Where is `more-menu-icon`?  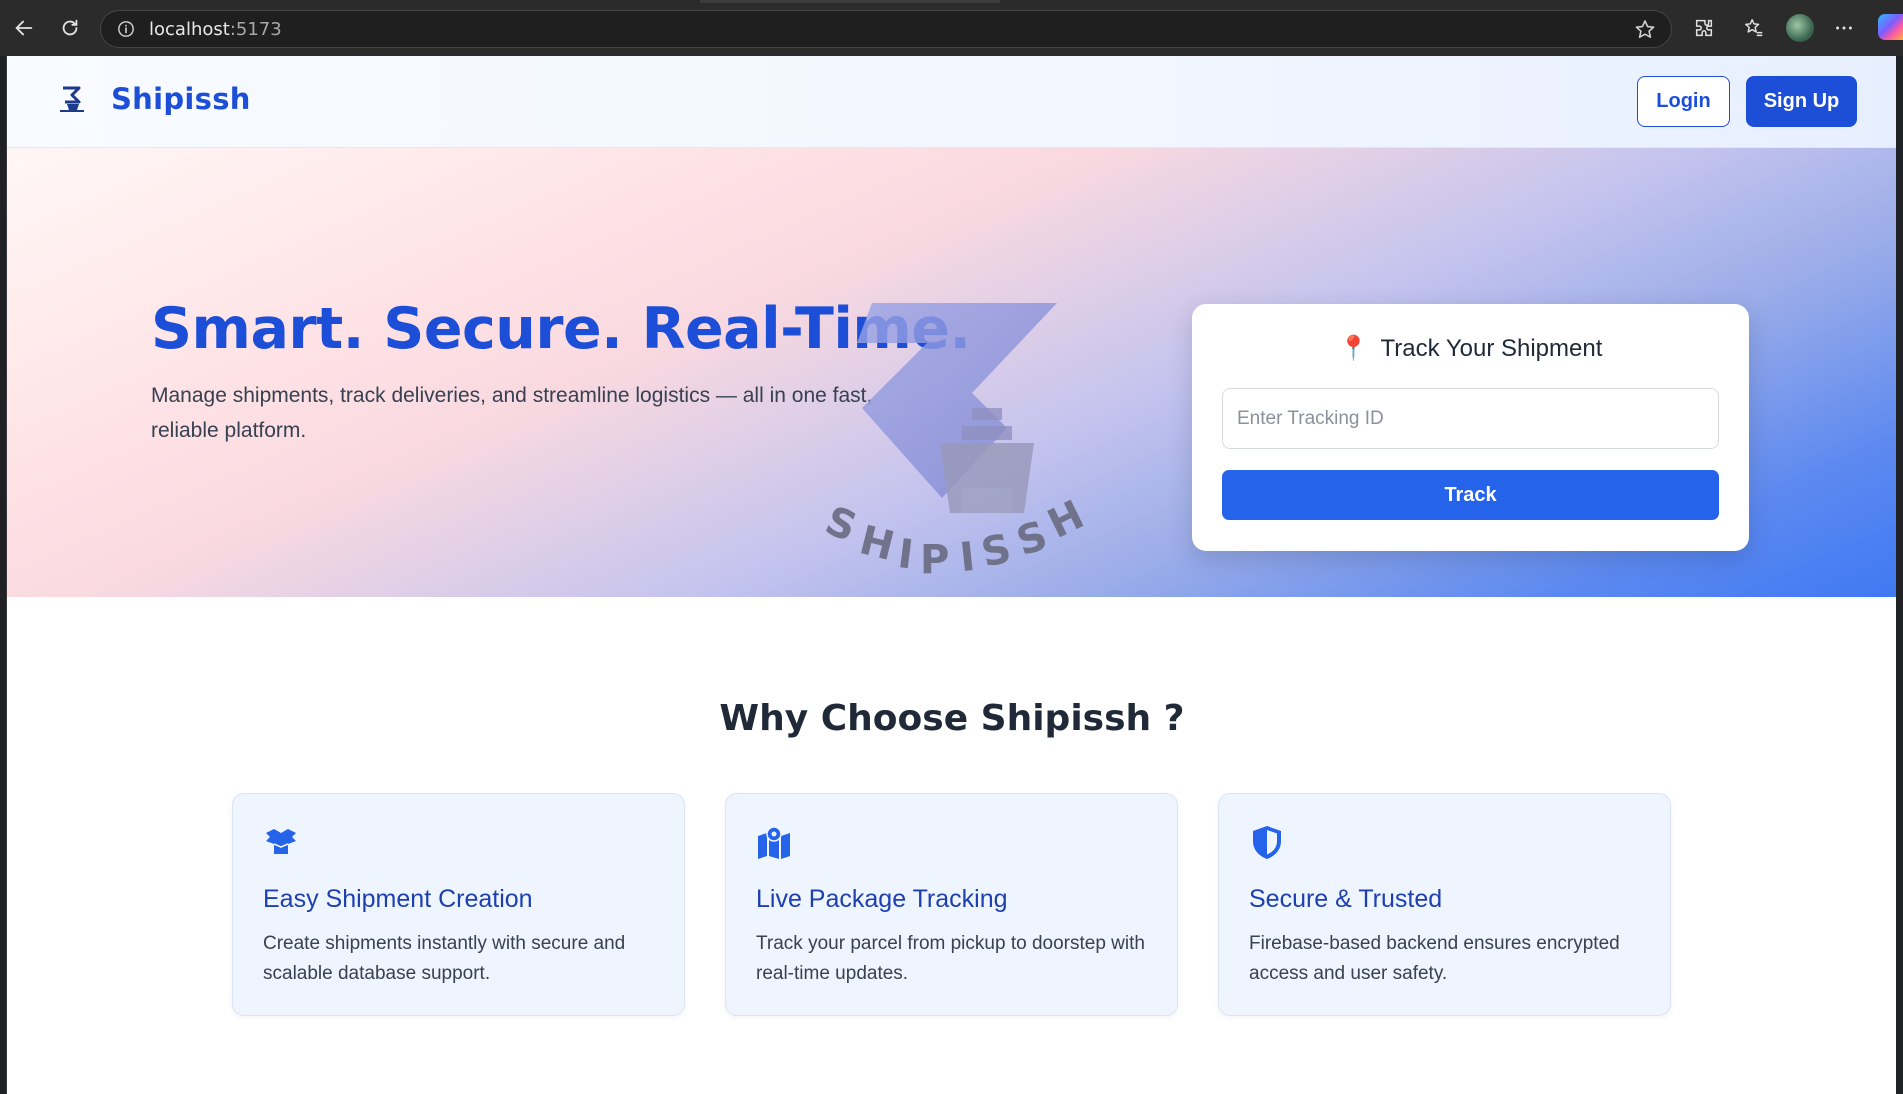 more-menu-icon is located at coordinates (1844, 28).